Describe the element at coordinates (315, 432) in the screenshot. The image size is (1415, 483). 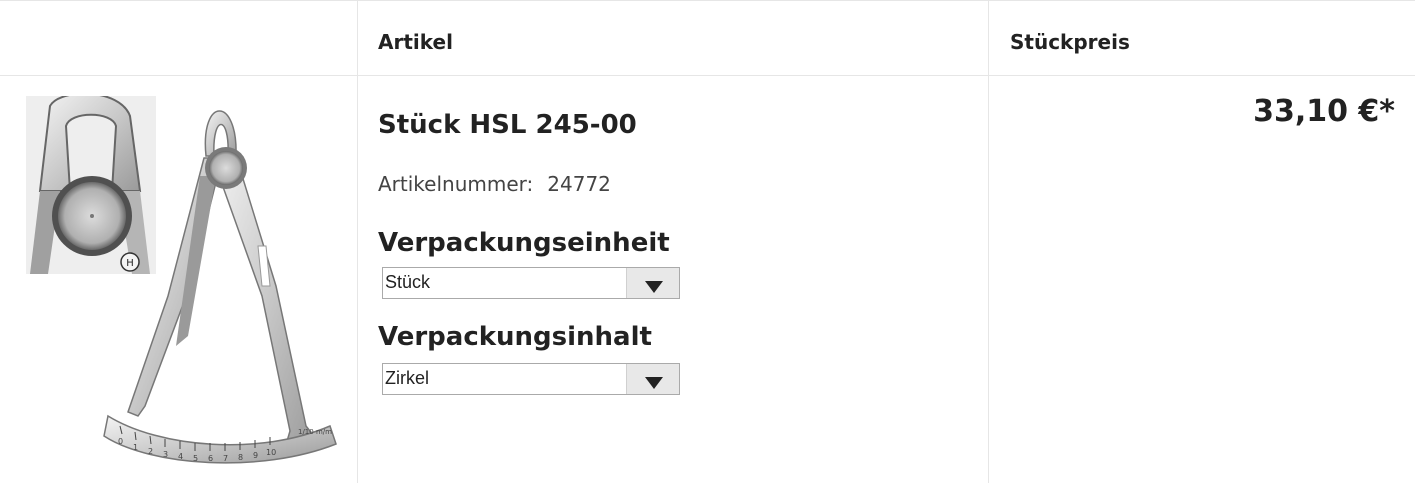
I see `scale-unit: 1/10 m/m` at that location.